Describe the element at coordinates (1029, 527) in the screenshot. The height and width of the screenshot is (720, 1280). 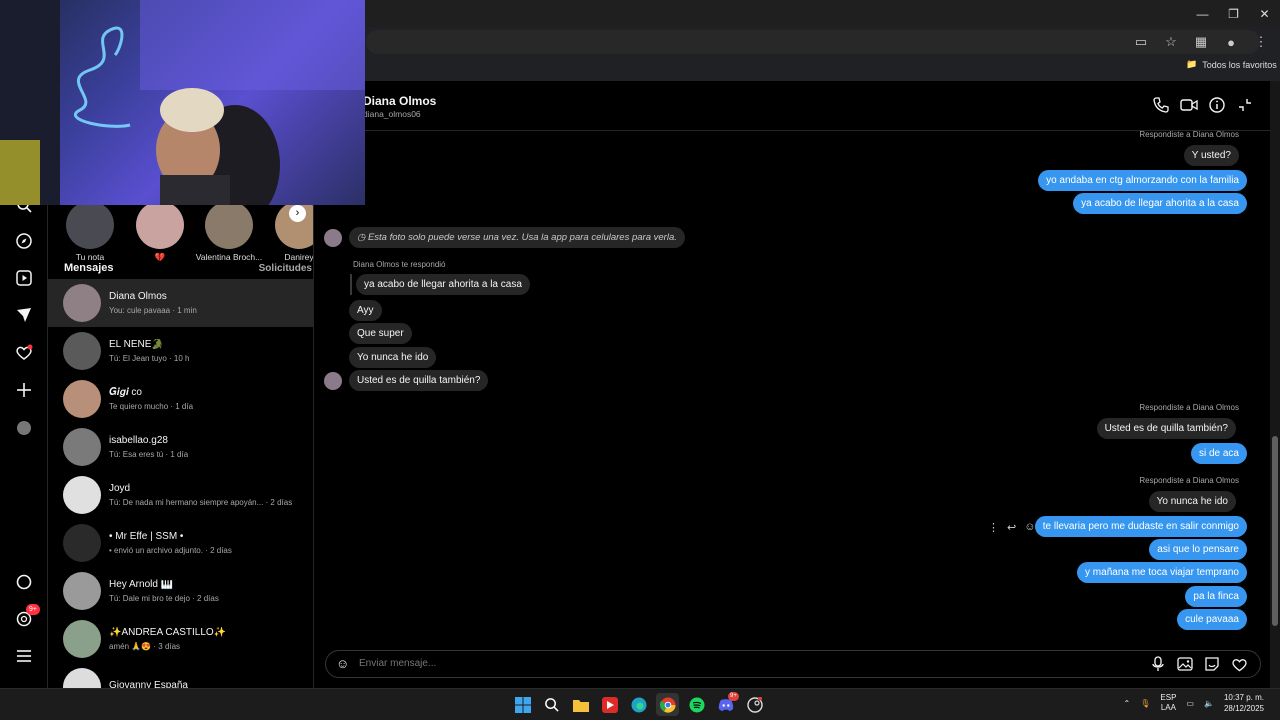
I see `emoji-react-icon: ☺` at that location.